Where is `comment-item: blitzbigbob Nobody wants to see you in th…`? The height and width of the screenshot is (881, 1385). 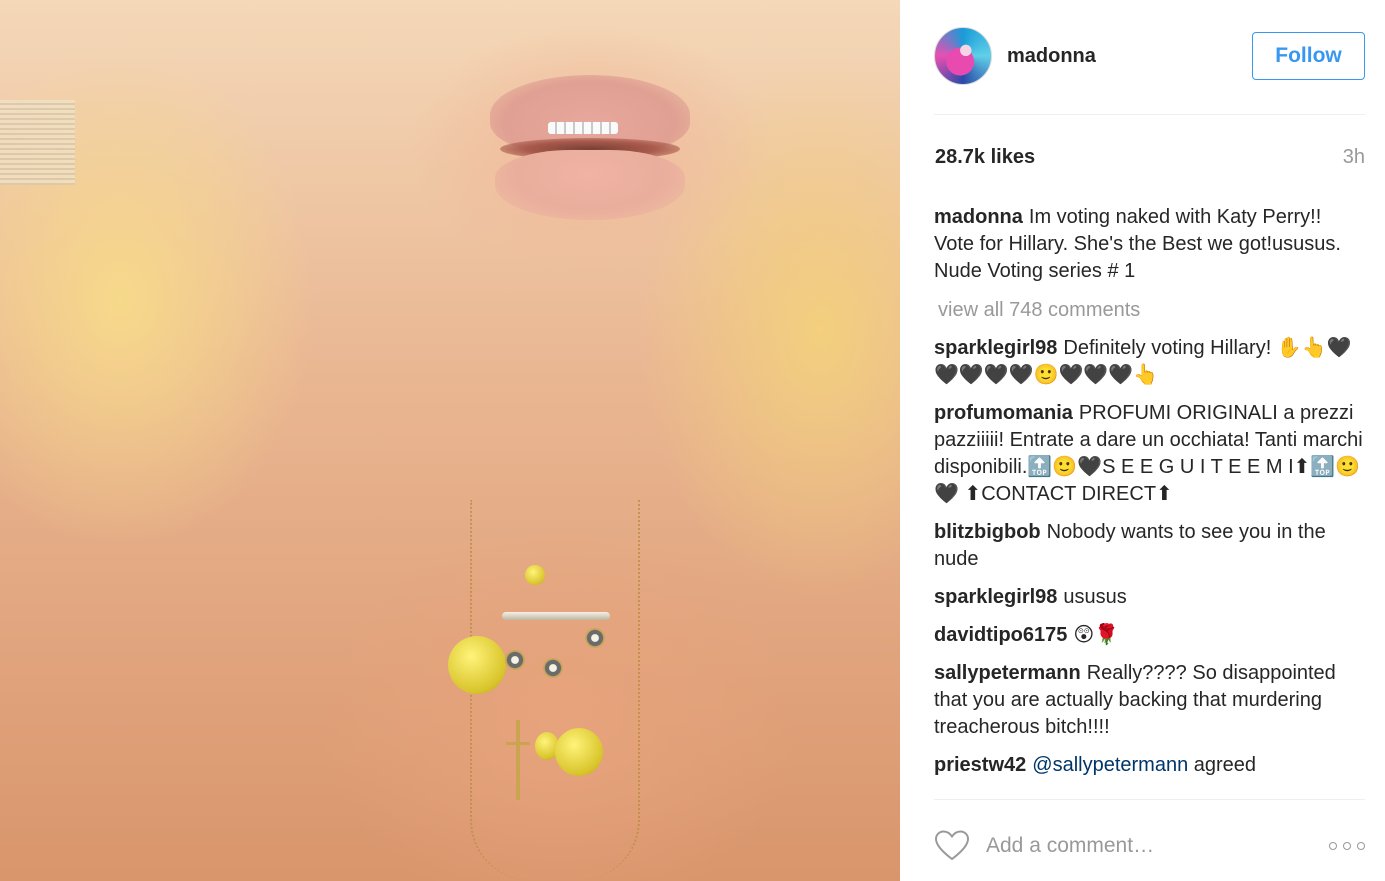
comment-item: blitzbigbob Nobody wants to see you in th… is located at coordinates (1149, 546).